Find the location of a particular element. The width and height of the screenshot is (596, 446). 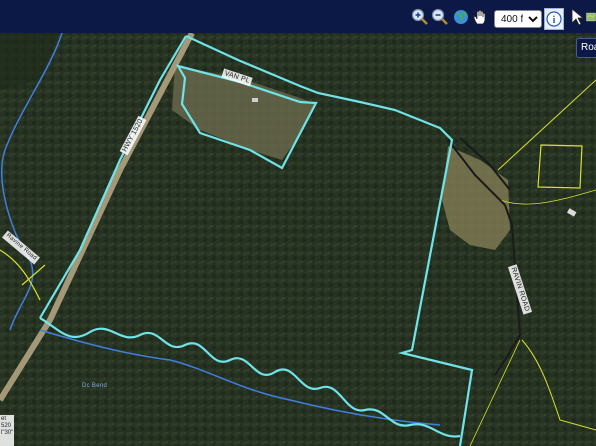

scale-bar-line-3: l"30" is located at coordinates (7, 433).